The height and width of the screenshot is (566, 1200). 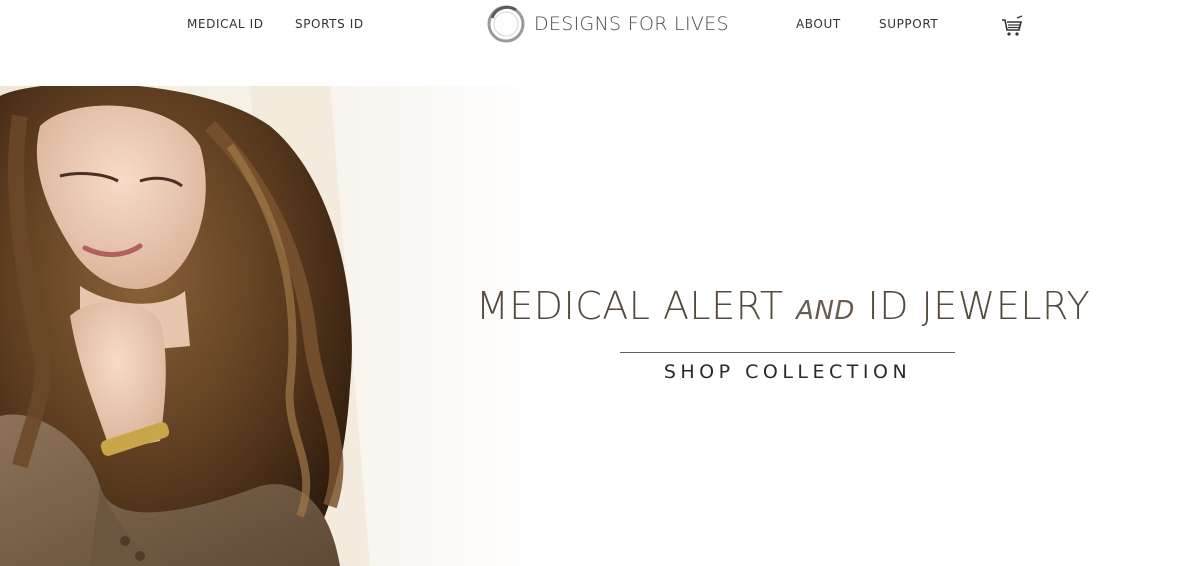 What do you see at coordinates (1012, 26) in the screenshot?
I see `cart-icon` at bounding box center [1012, 26].